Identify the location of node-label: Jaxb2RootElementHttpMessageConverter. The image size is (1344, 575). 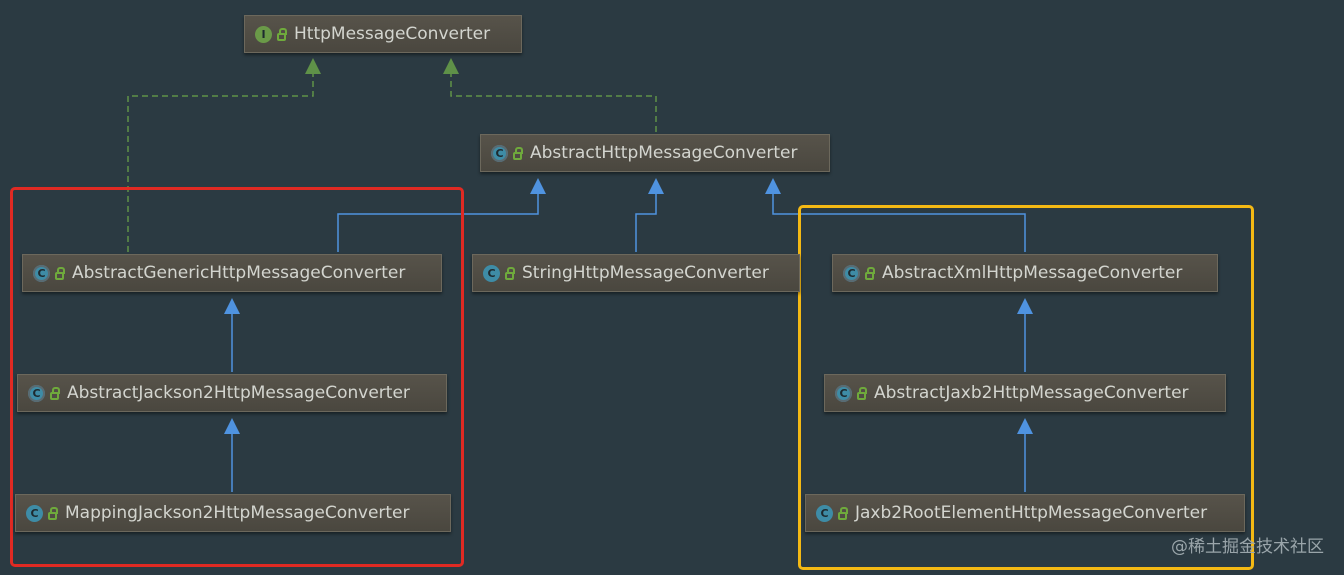
(1031, 513).